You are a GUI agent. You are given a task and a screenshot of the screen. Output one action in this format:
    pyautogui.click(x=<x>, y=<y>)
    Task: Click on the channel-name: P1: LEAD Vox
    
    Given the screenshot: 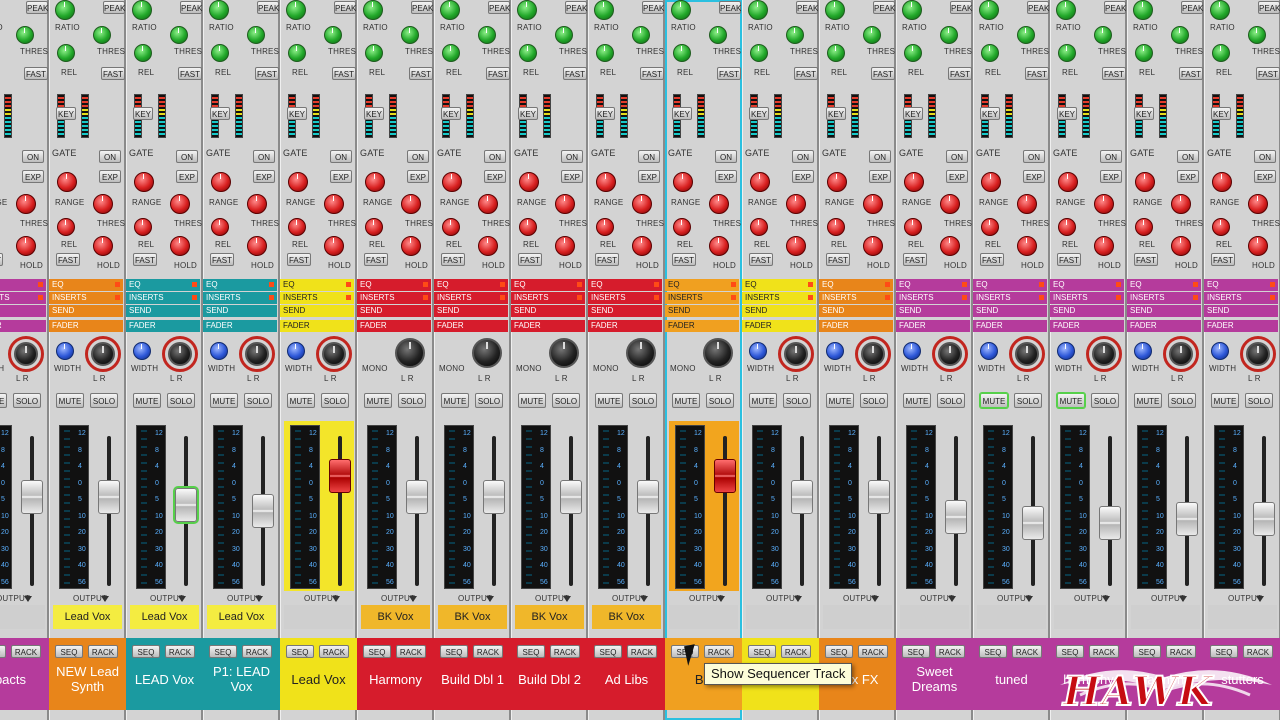 What is the action you would take?
    pyautogui.click(x=241, y=679)
    